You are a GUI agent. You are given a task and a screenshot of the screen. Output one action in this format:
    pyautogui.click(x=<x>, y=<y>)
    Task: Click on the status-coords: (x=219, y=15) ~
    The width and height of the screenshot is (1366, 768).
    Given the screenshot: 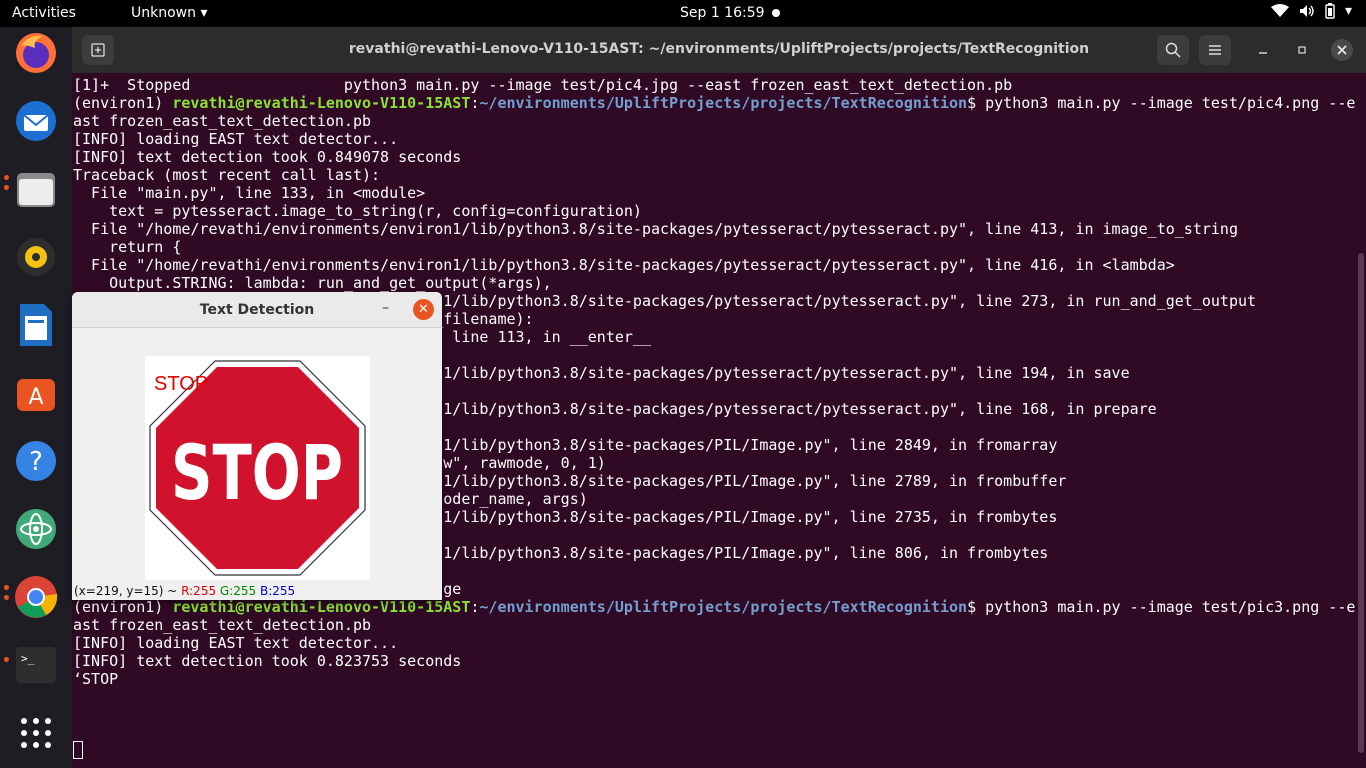 What is the action you would take?
    pyautogui.click(x=128, y=591)
    